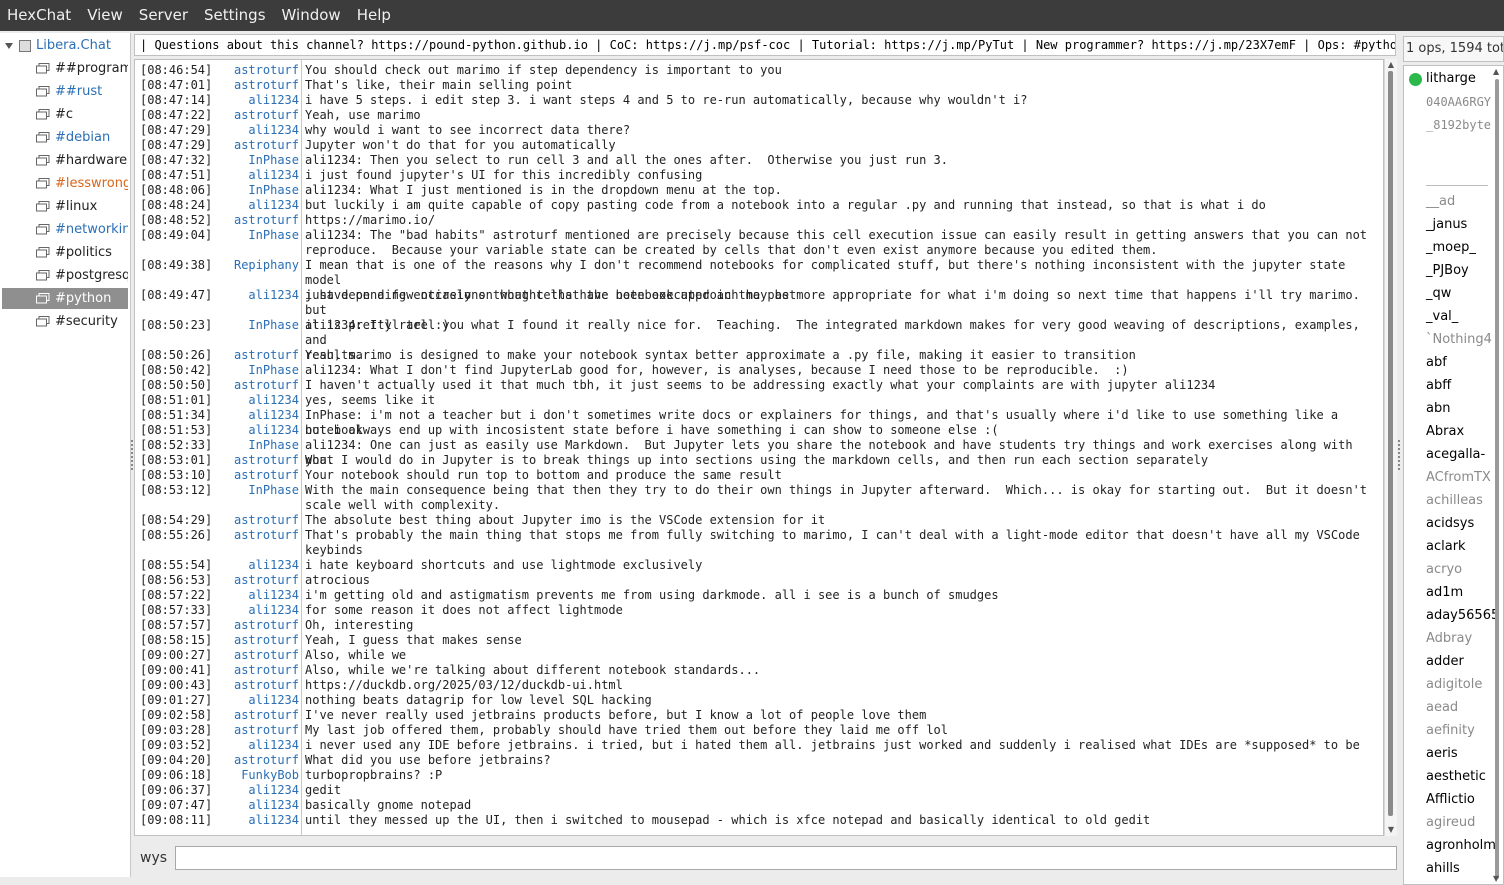  What do you see at coordinates (247, 775) in the screenshot?
I see `message-nick: FunkyBob` at bounding box center [247, 775].